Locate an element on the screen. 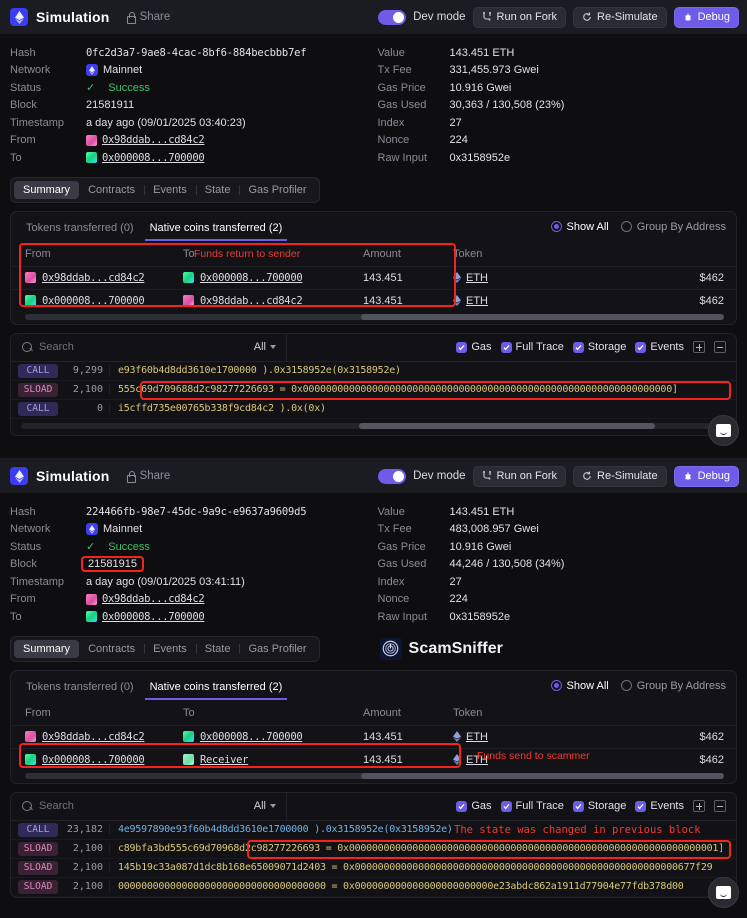  row-usd: $462 is located at coordinates (649, 300).